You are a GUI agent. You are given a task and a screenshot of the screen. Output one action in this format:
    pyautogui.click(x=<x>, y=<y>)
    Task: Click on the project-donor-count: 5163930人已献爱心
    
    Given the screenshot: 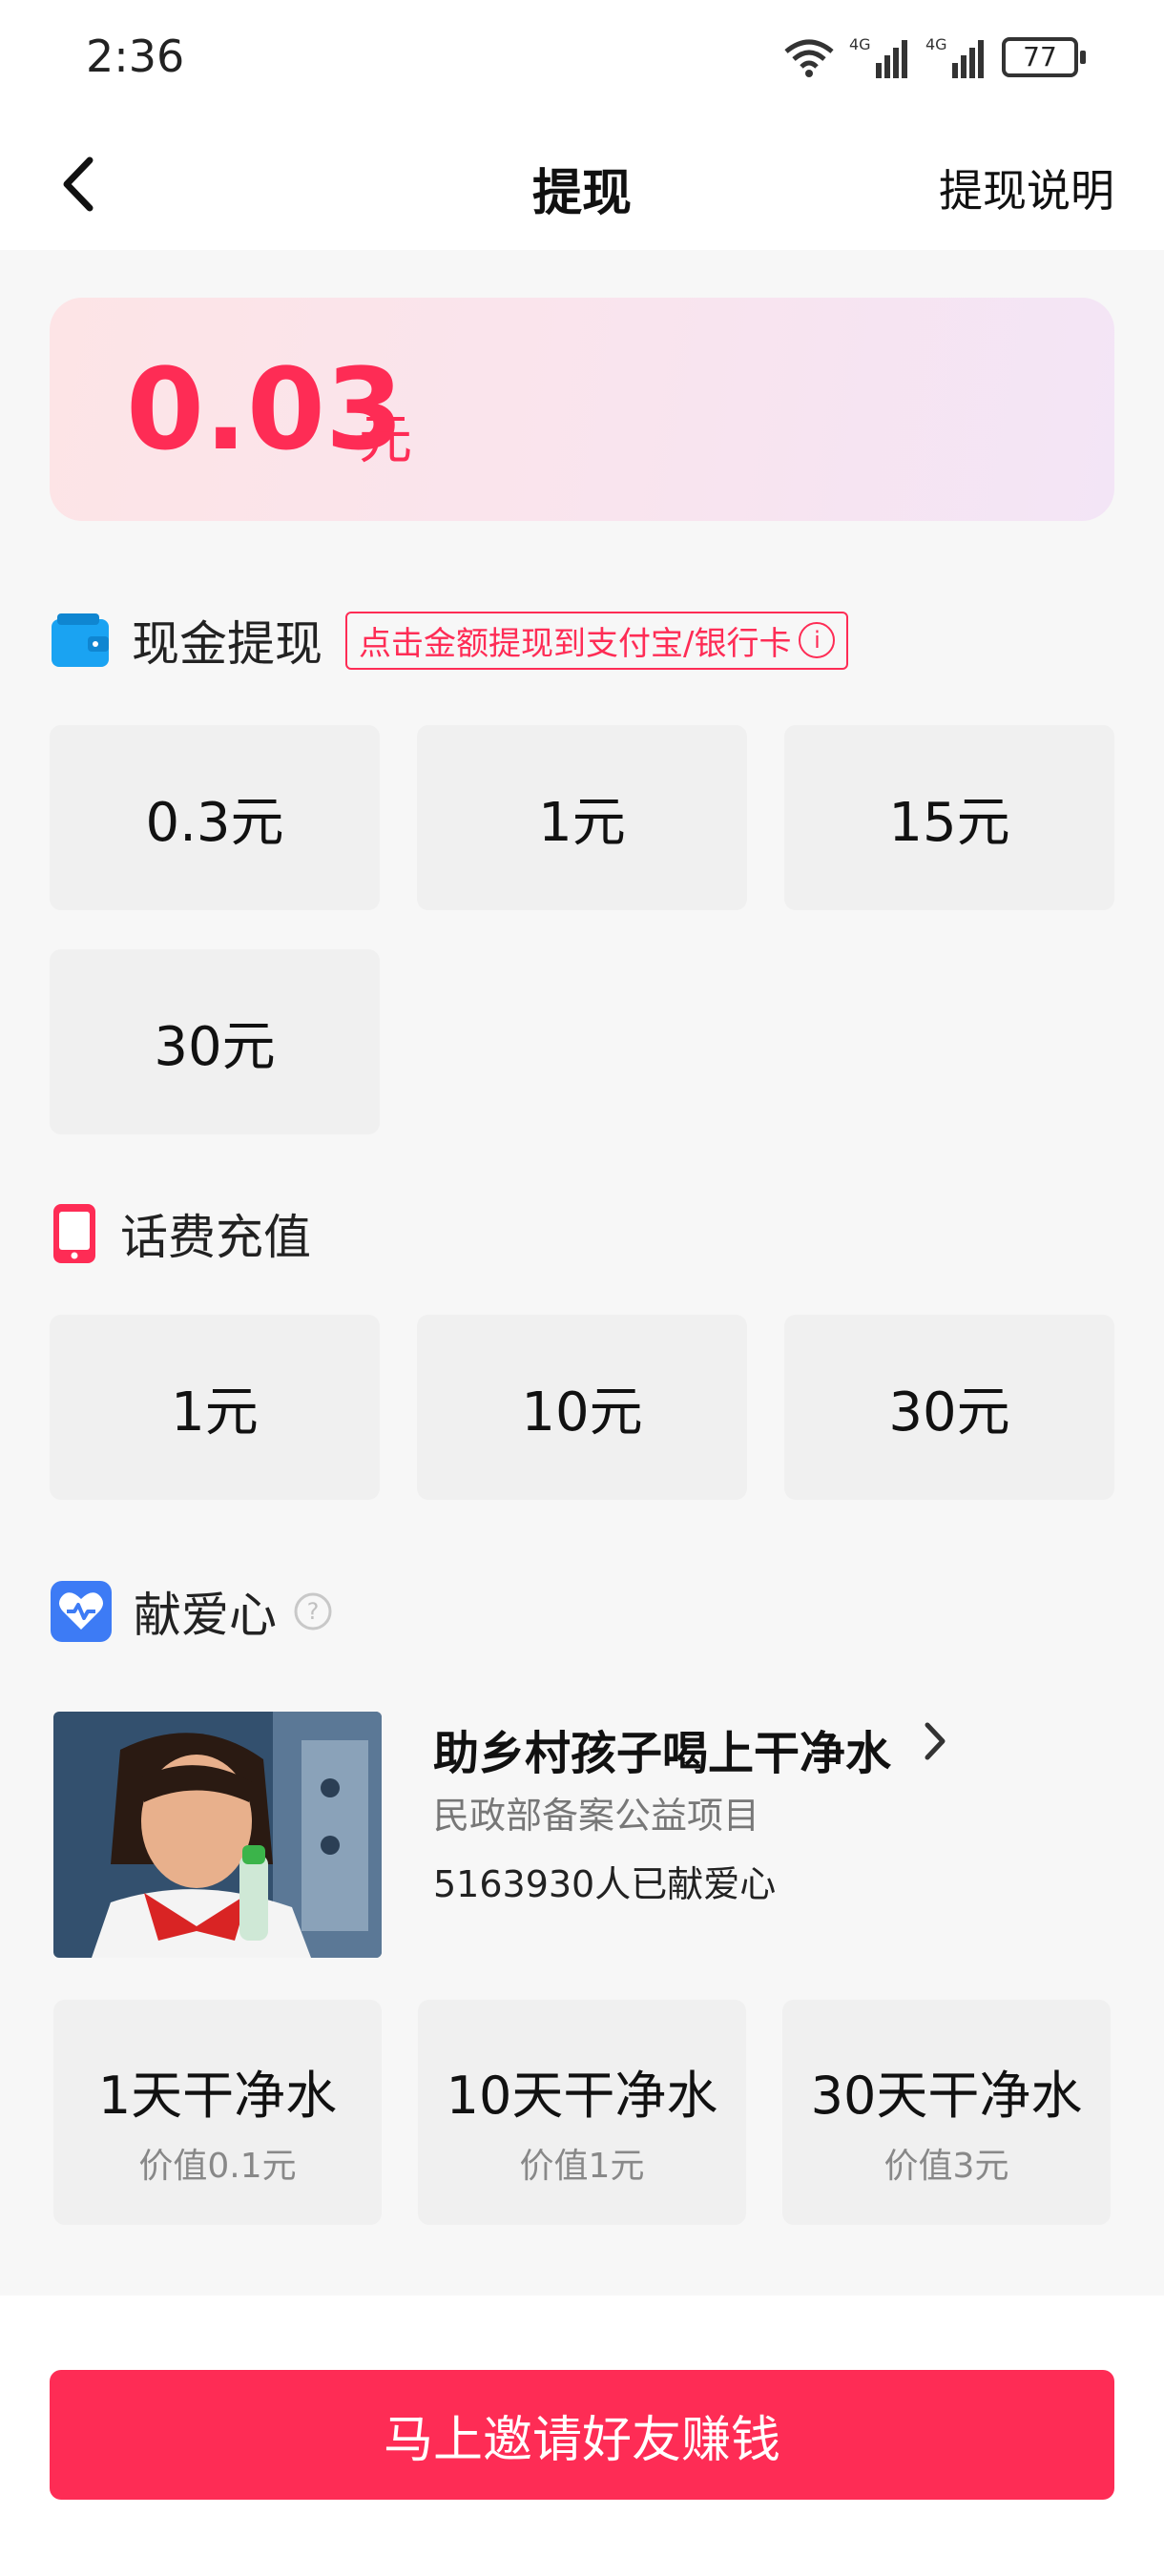 What is the action you would take?
    pyautogui.click(x=605, y=1884)
    